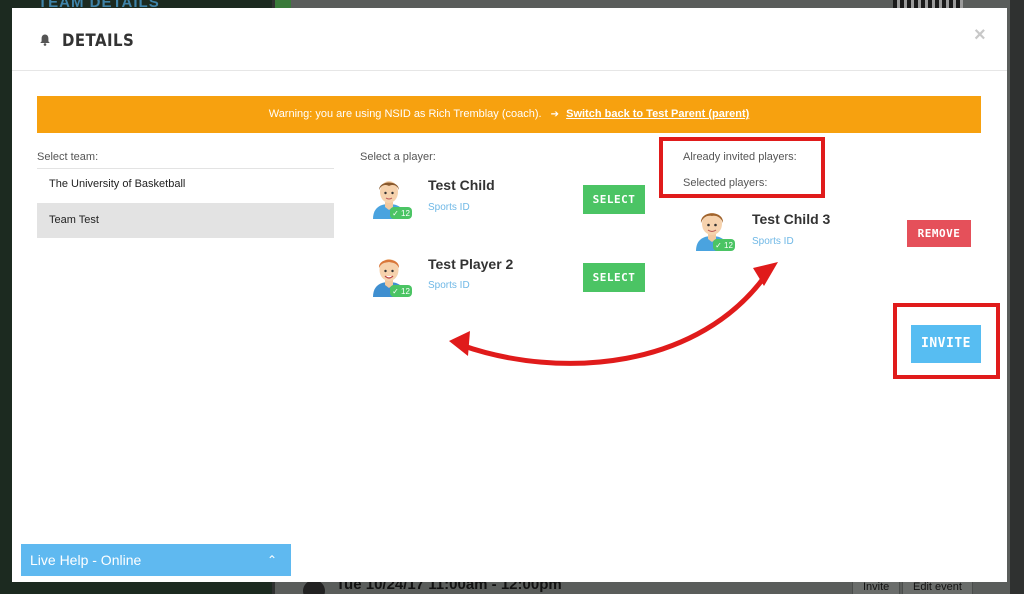 Image resolution: width=1024 pixels, height=594 pixels. I want to click on sign-out-icon: ➔, so click(555, 114).